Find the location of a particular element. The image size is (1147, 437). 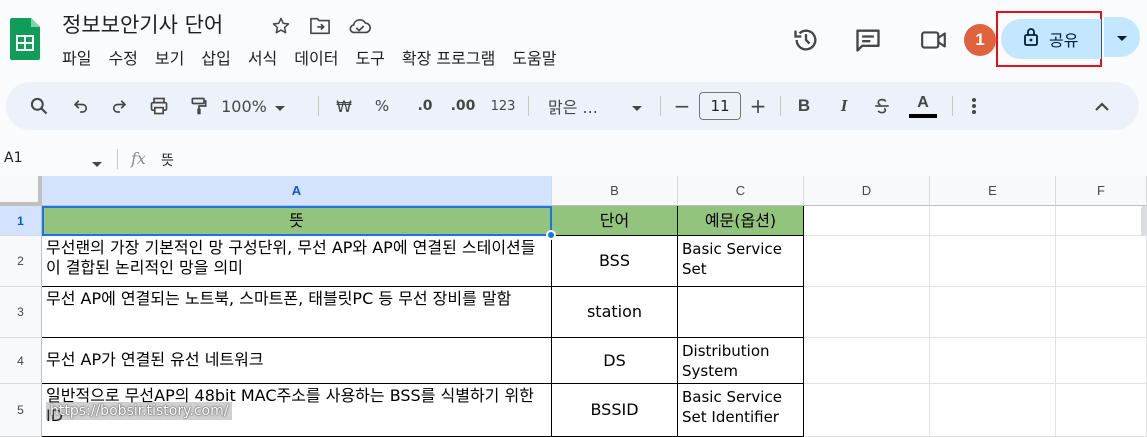

caret-down-icon is located at coordinates (97, 162).